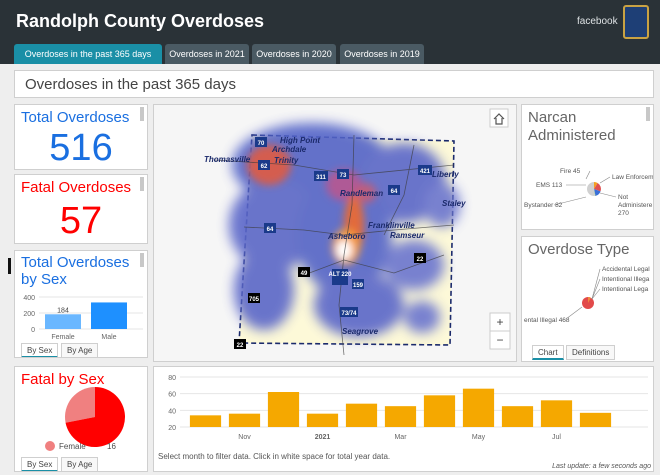 The height and width of the screenshot is (475, 660). Describe the element at coordinates (172, 378) in the screenshot. I see `y-tick-label: 80` at that location.